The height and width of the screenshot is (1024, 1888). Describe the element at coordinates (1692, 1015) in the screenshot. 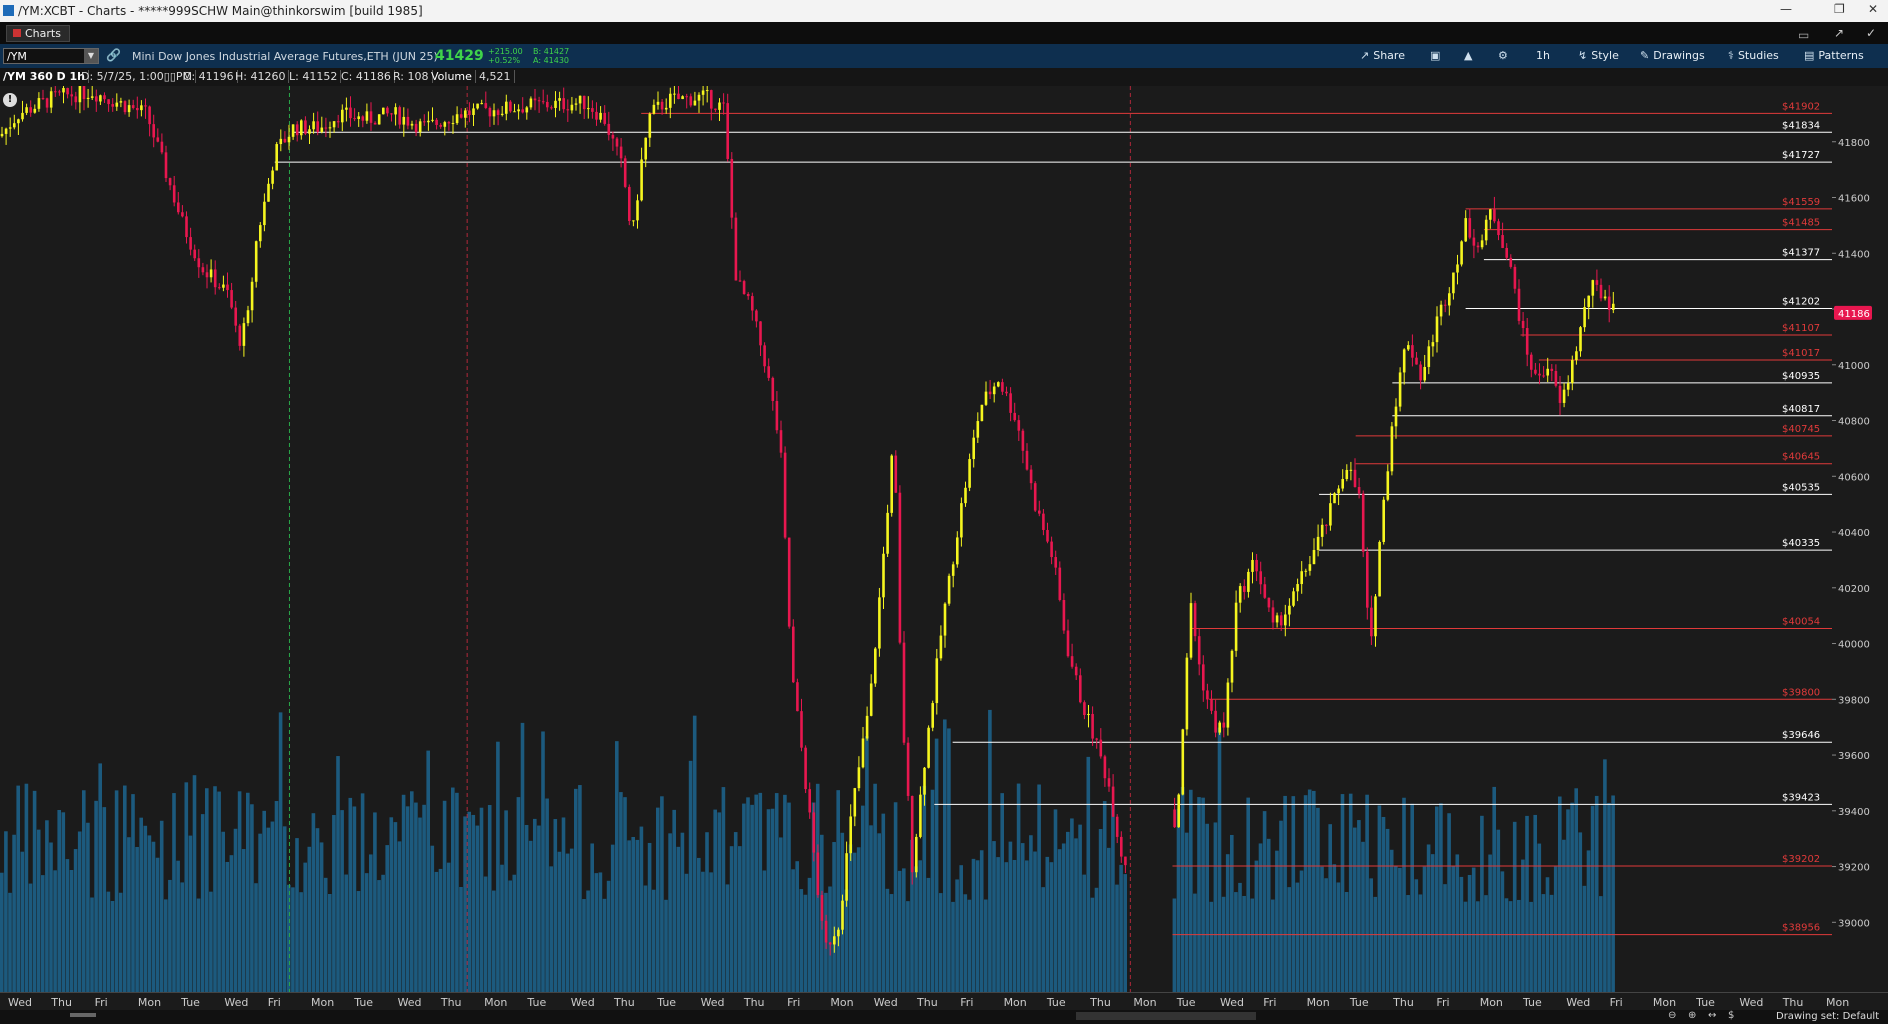

I see `zoom-in-icon: ⊕` at that location.